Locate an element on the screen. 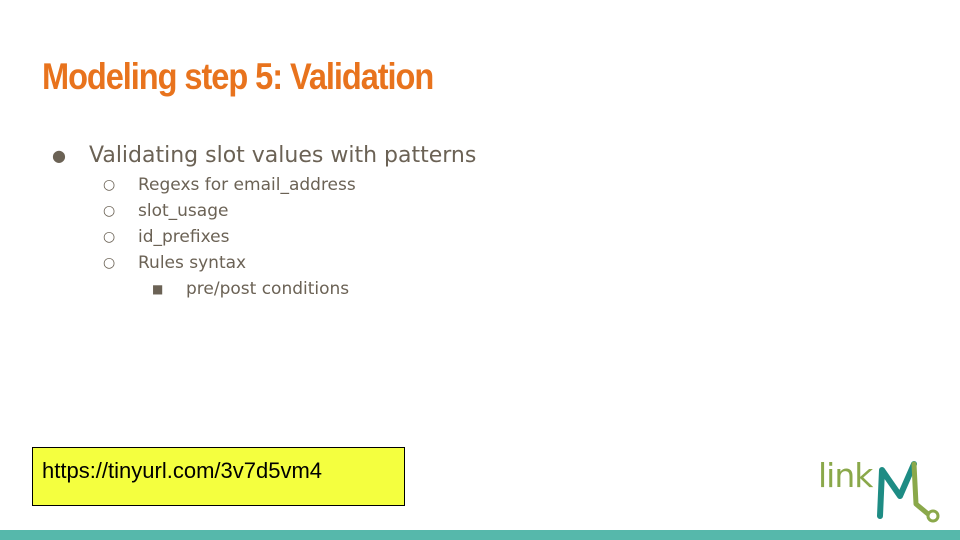 The image size is (960, 540). url-link: https://tinyurl.com/3v7d5vm4 is located at coordinates (182, 470).